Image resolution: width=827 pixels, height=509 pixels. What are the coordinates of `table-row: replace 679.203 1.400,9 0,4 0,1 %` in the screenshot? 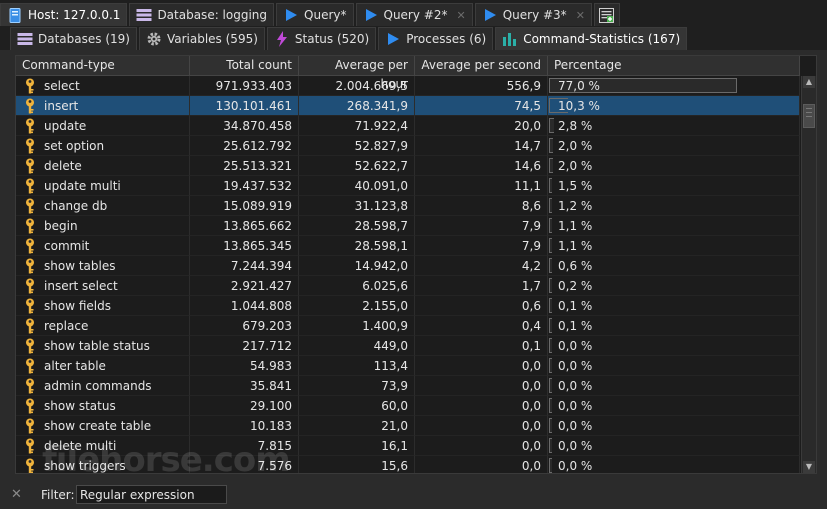 It's located at (408, 326).